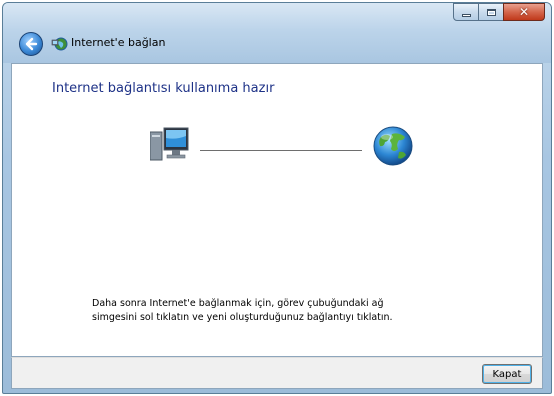  I want to click on title-bar: ✕ Internet'e bağlan, so click(277, 33).